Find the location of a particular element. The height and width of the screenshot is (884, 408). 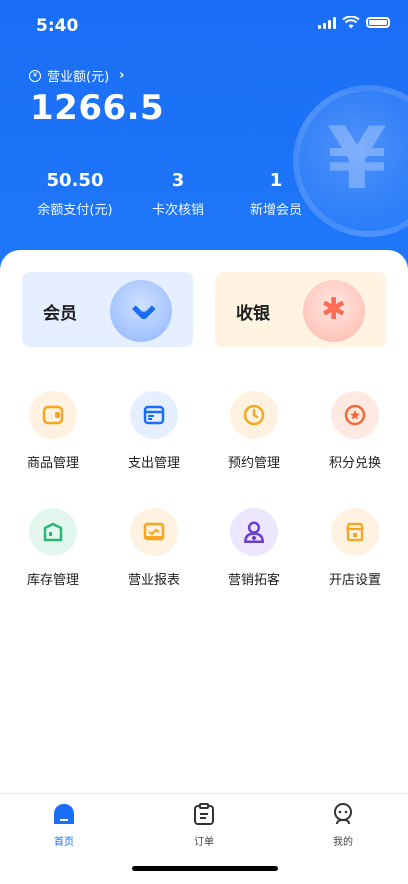

profile-icon is located at coordinates (343, 814).